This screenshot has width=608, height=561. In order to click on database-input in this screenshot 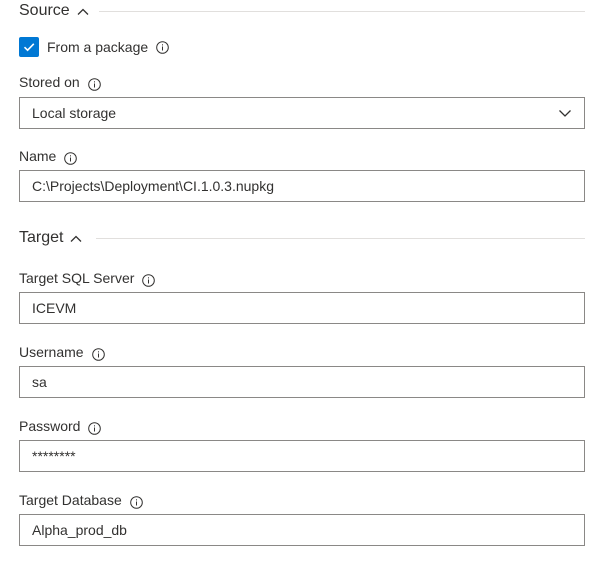, I will do `click(302, 530)`.